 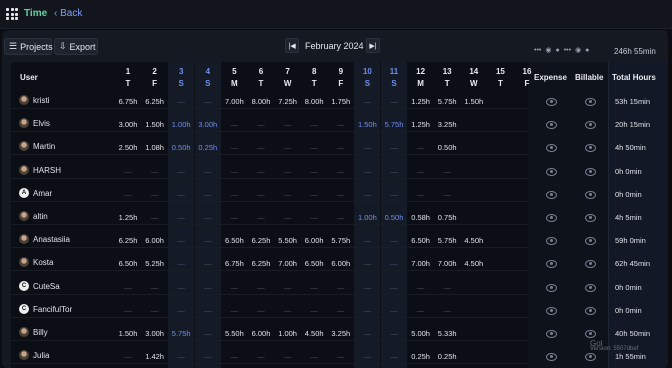 I want to click on back-link: ‹ Back, so click(x=68, y=13).